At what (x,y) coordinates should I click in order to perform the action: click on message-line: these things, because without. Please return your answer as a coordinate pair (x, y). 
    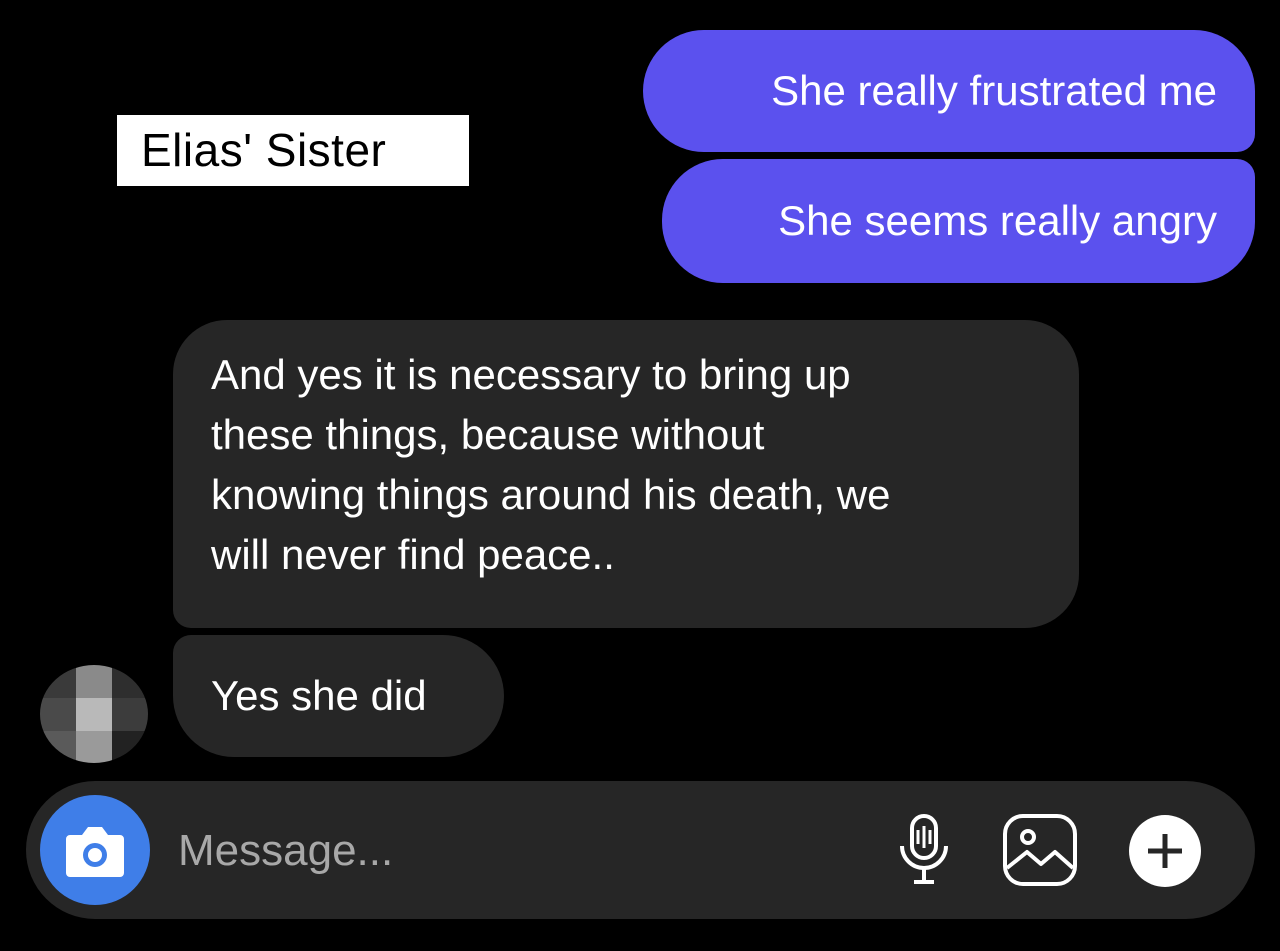
    Looking at the image, I should click on (488, 434).